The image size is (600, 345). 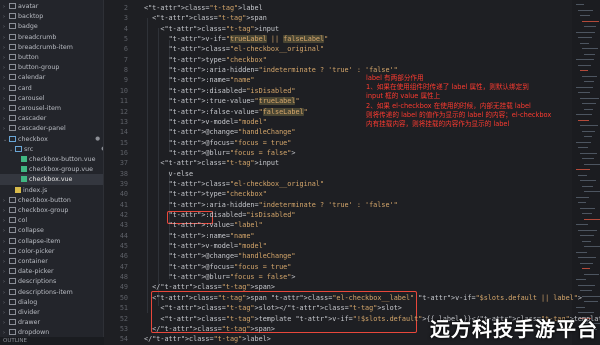 What do you see at coordinates (205, 18) in the screenshot?
I see `code-line: <"t-attr">class="t-tag">span` at bounding box center [205, 18].